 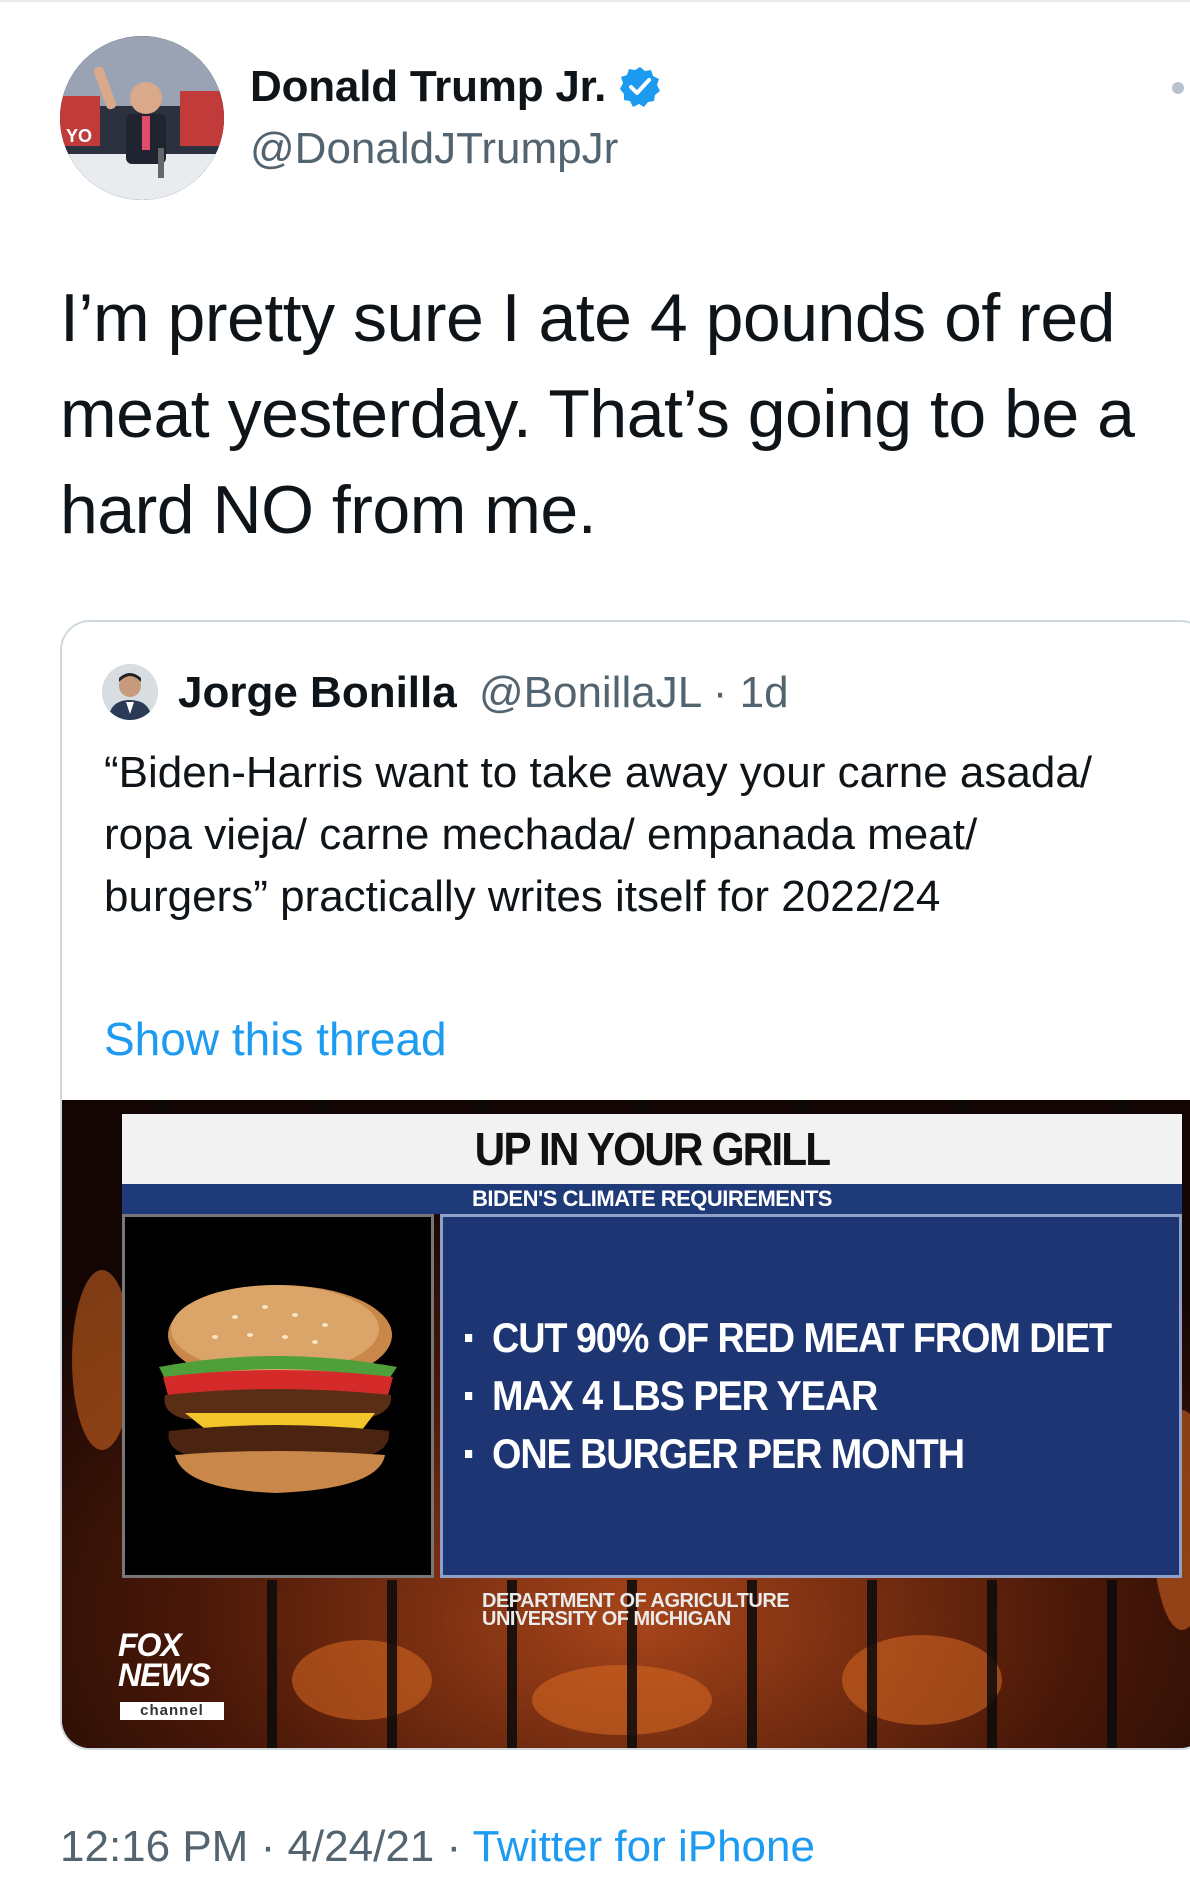 What do you see at coordinates (606, 1619) in the screenshot?
I see `graphic-source-line: UNIVERSITY OF MICHIGAN` at bounding box center [606, 1619].